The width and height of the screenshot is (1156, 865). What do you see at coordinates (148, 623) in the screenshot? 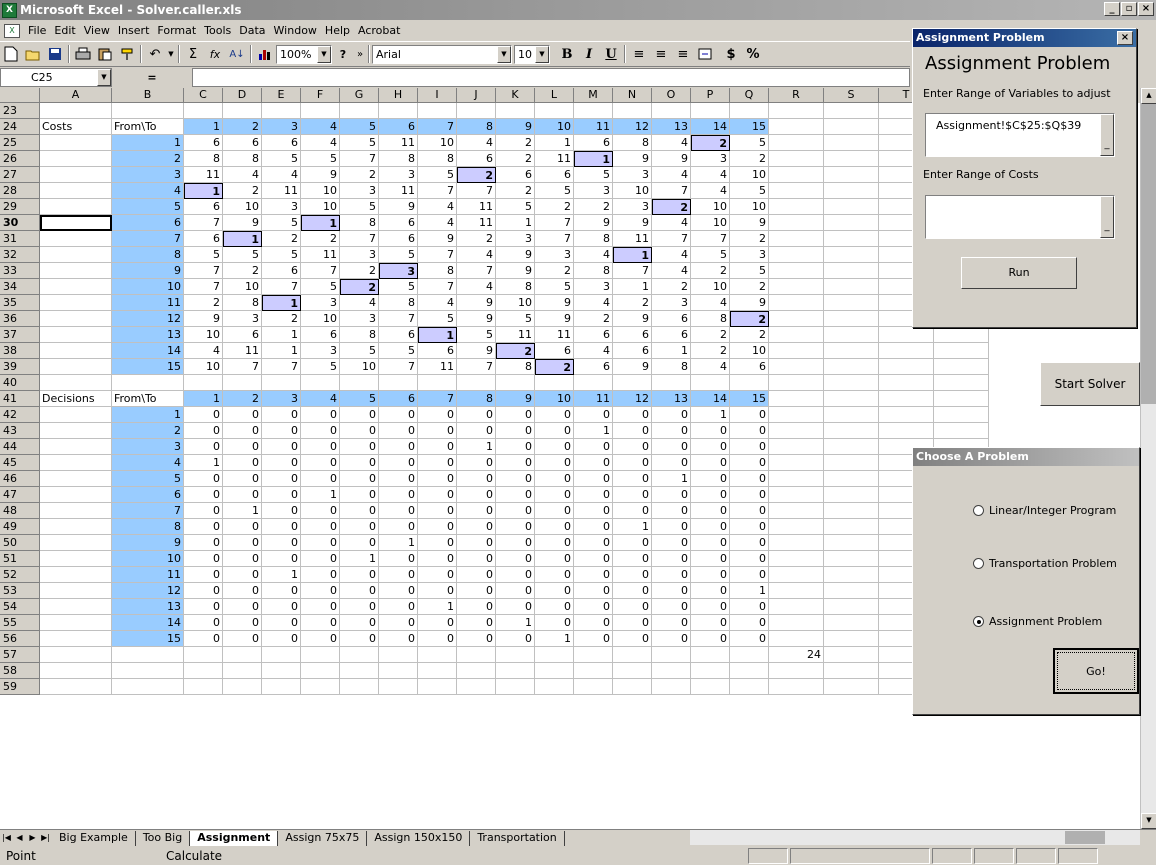
I see `row-index-cell: 14` at bounding box center [148, 623].